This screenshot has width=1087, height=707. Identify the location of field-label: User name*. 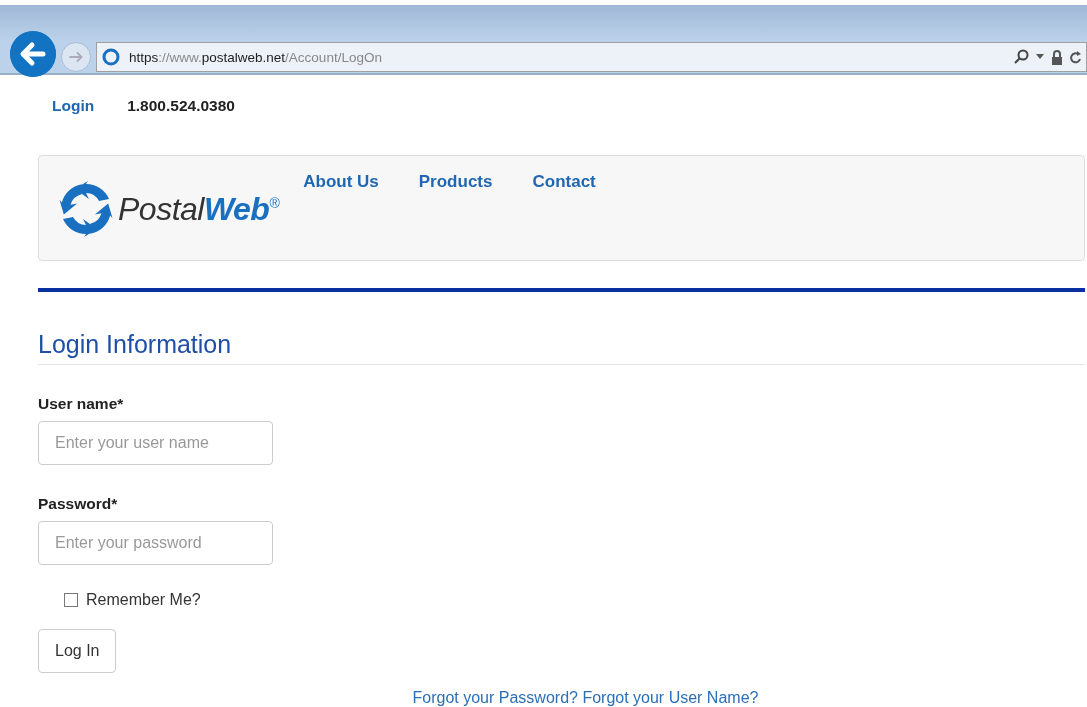
(81, 404).